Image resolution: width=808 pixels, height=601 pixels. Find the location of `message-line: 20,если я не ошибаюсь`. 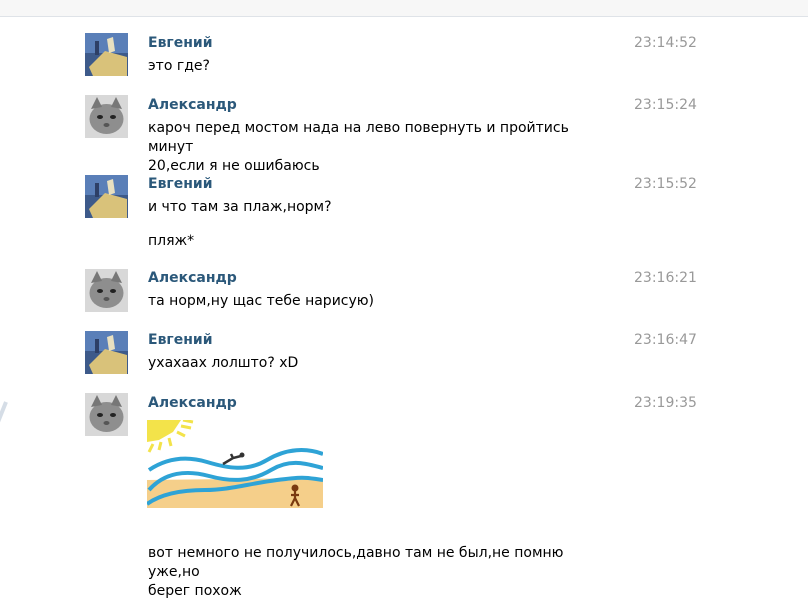

message-line: 20,если я не ошибаюсь is located at coordinates (234, 166).